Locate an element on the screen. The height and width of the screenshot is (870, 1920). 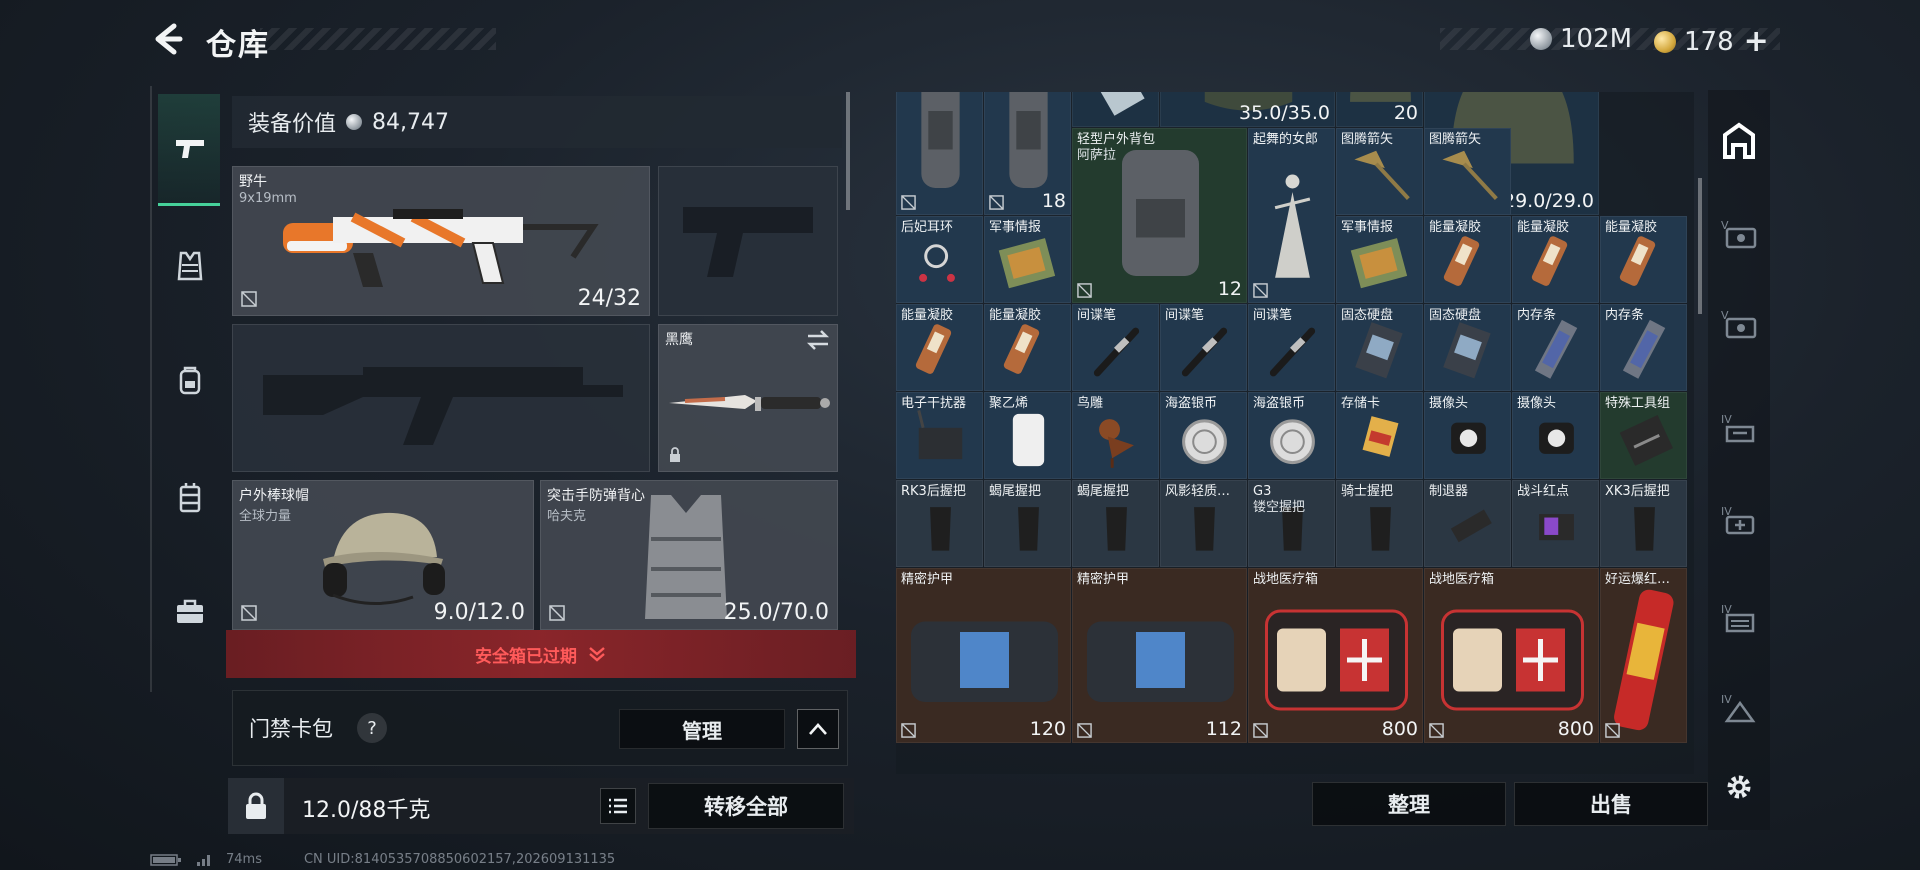
svg-text: IV is located at coordinates (1726, 699).